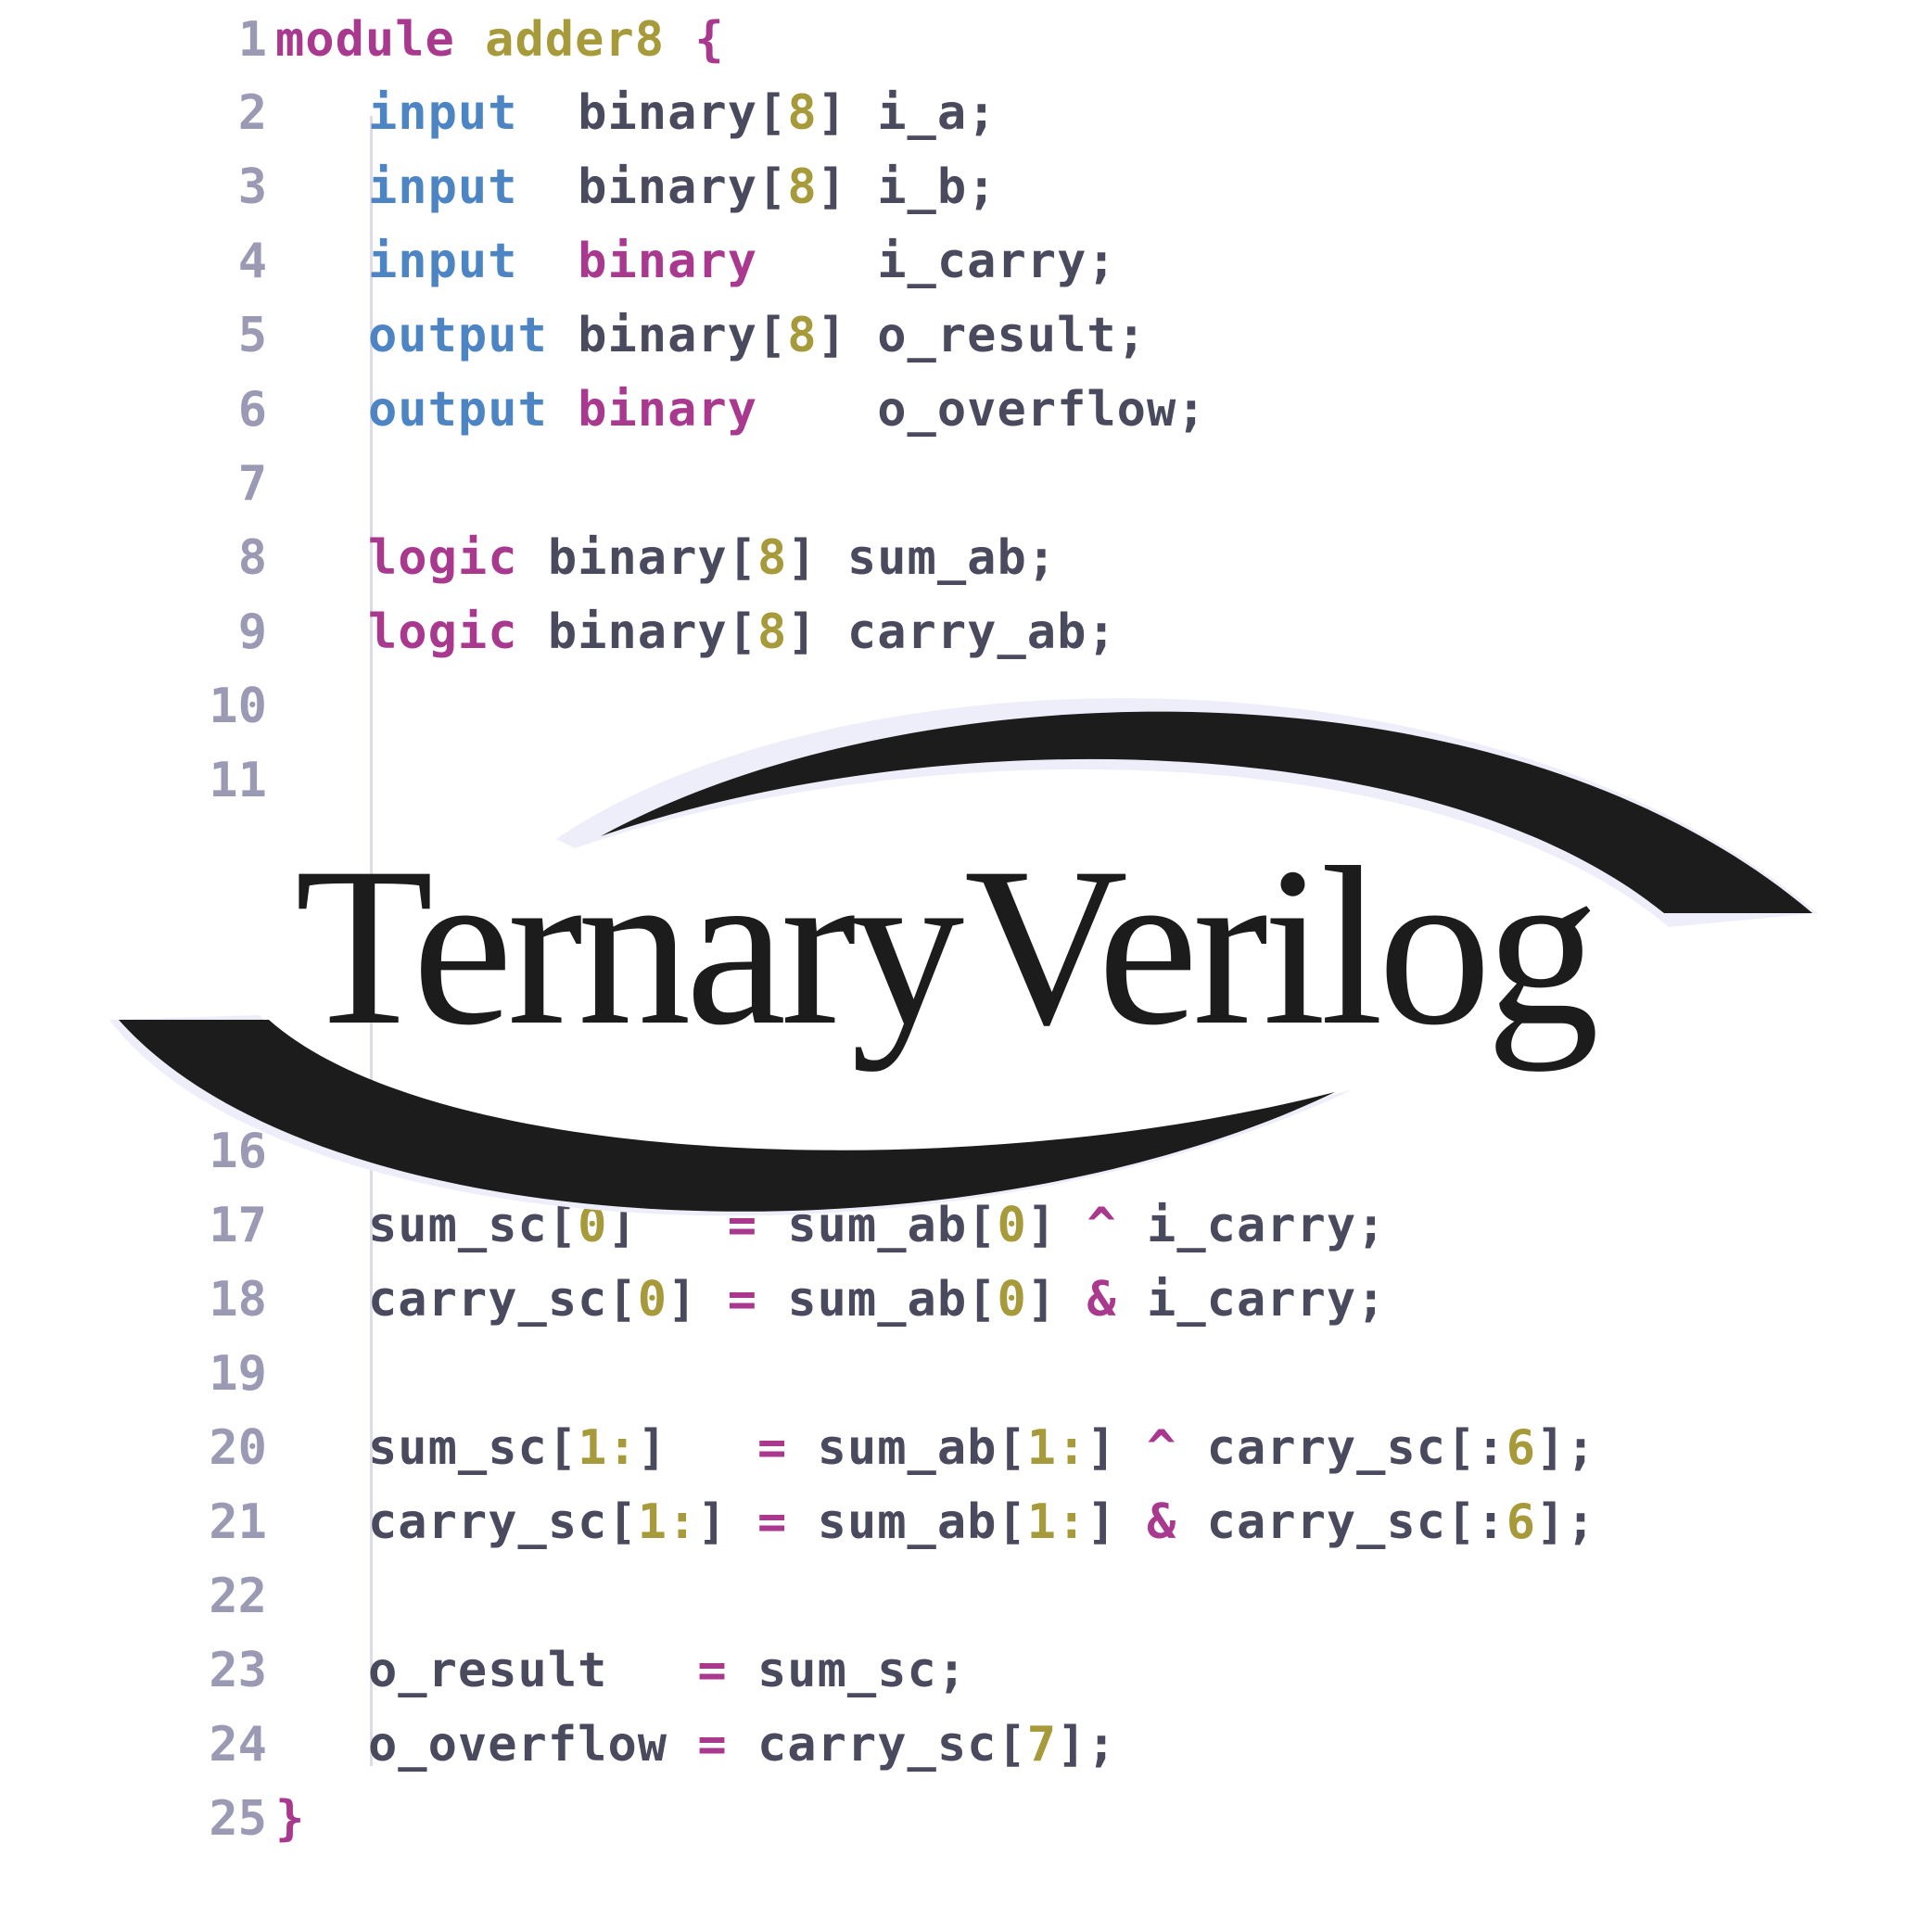 The image size is (1932, 1932). Describe the element at coordinates (1279, 946) in the screenshot. I see `logo-word-verilog: Verilog` at that location.